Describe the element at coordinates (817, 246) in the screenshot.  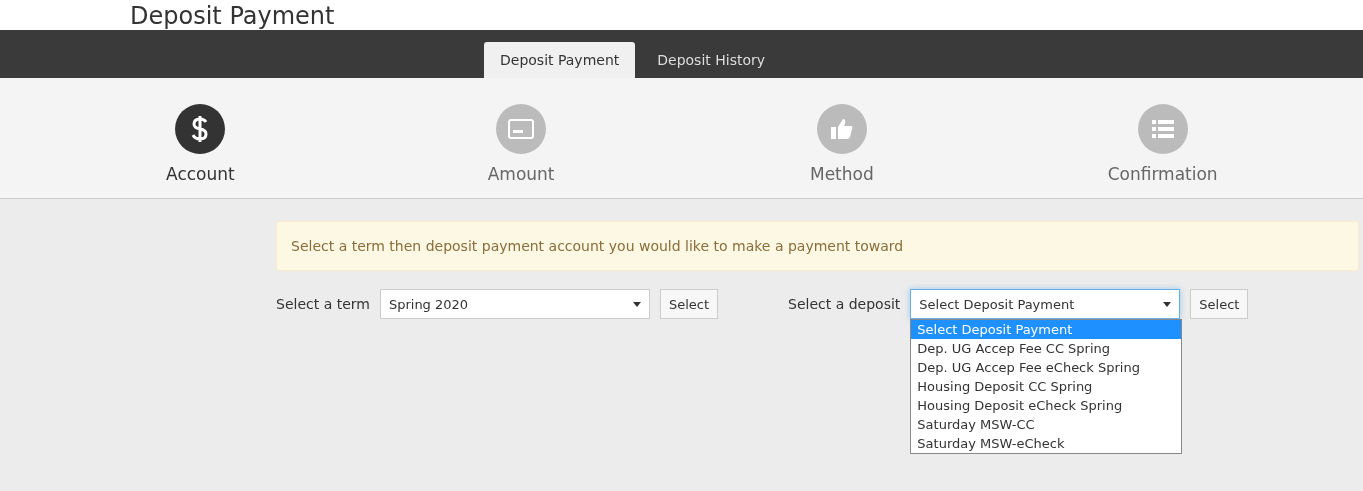
I see `alert-message: Select a term then deposit payment account you would like to make a payment toward` at that location.